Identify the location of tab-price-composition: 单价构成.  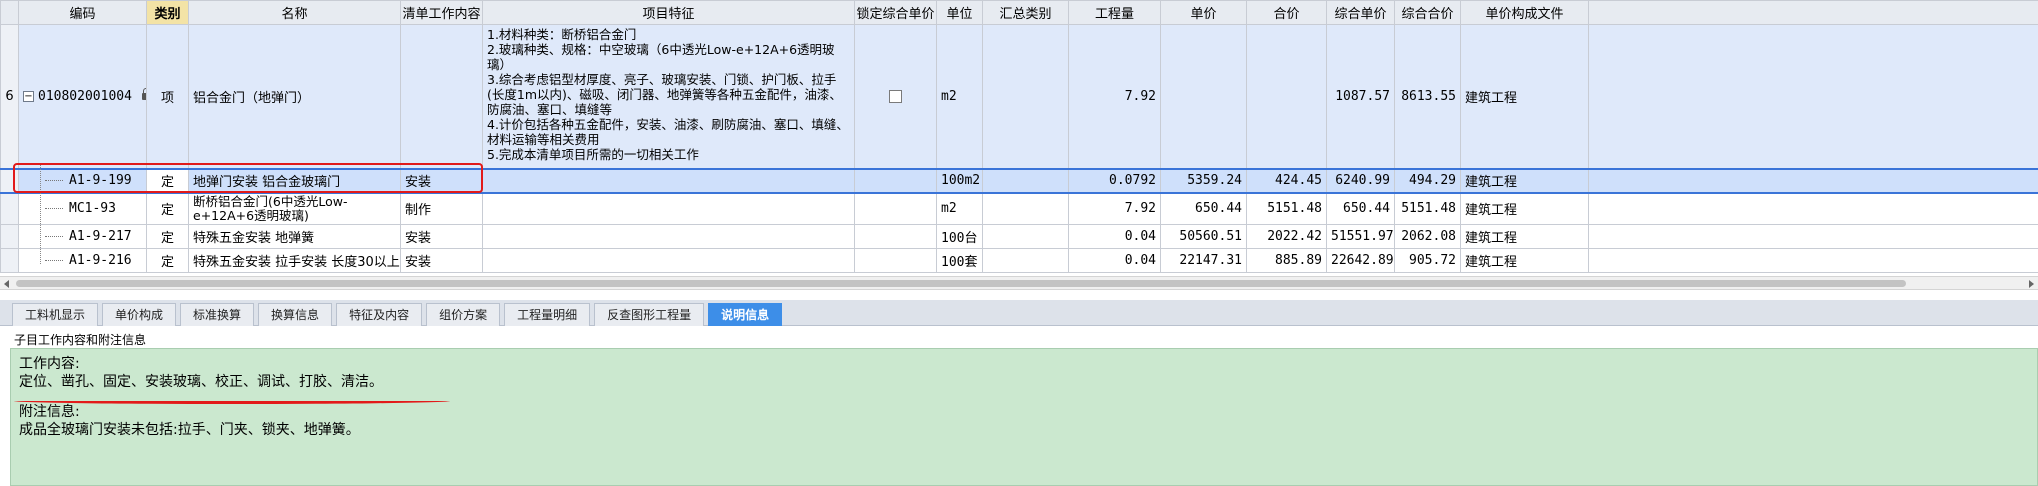
(139, 314).